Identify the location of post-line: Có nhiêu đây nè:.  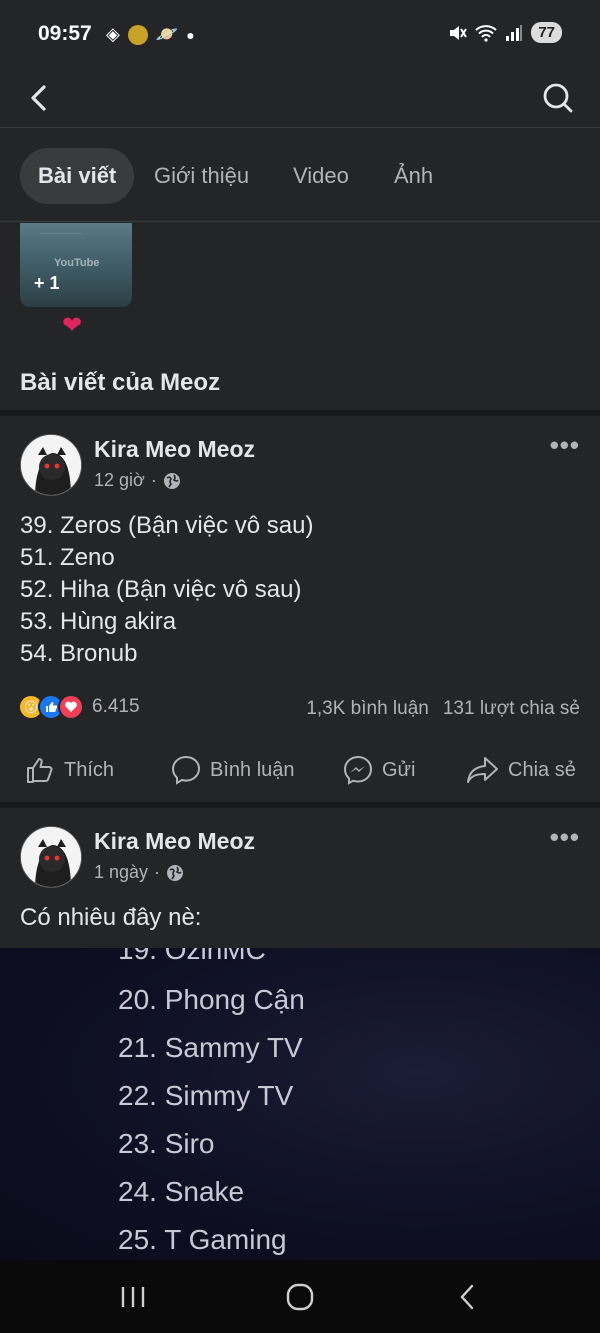
(111, 917).